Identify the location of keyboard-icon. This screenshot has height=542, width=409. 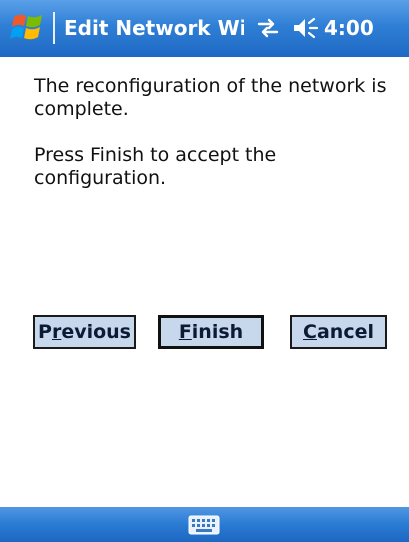
(204, 525).